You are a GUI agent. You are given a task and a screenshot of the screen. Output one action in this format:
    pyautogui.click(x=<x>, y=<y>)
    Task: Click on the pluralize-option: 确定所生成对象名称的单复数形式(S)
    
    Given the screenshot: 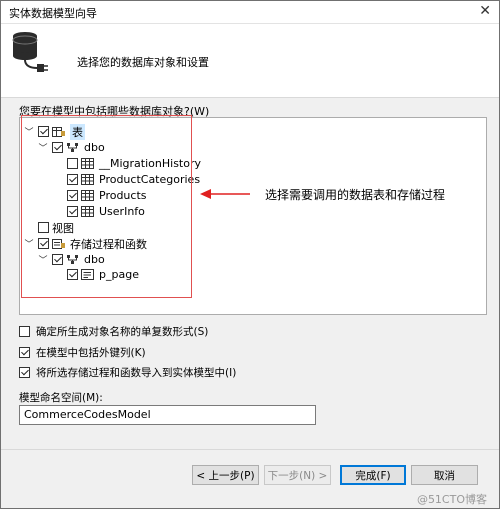 What is the action you would take?
    pyautogui.click(x=113, y=331)
    